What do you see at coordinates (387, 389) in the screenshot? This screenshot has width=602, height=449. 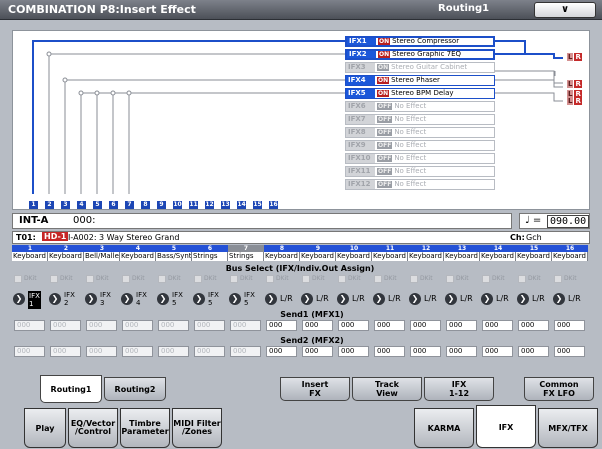 I see `tab-track-view: Track View` at bounding box center [387, 389].